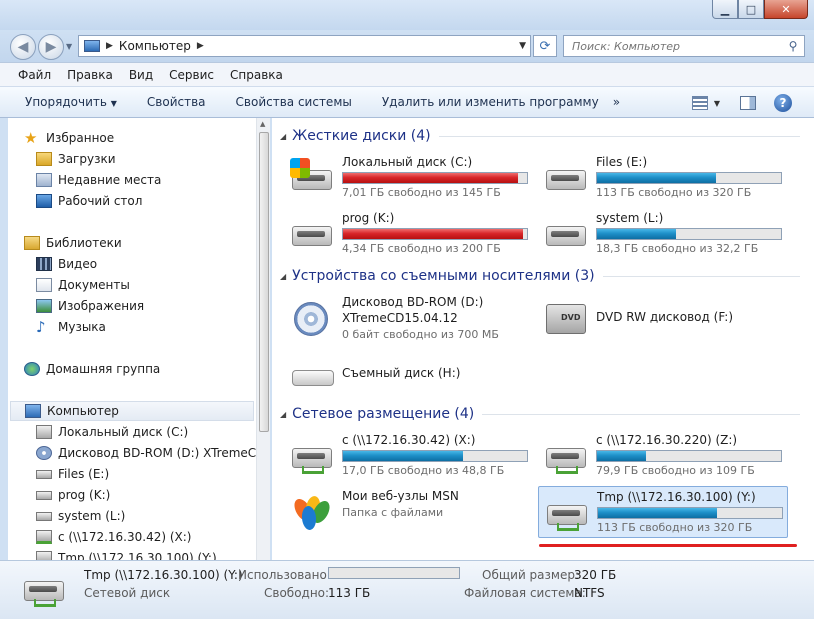 Image resolution: width=814 pixels, height=619 pixels. Describe the element at coordinates (90, 75) in the screenshot. I see `menu-edit: Правка` at that location.